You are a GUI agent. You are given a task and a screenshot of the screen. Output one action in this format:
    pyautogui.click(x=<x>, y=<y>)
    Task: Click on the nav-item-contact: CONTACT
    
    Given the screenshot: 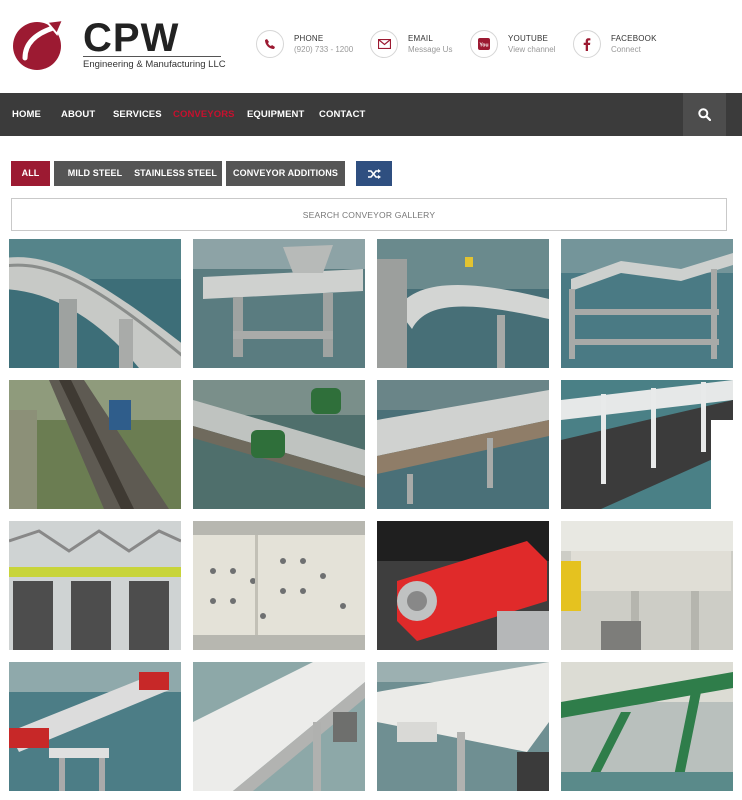 What is the action you would take?
    pyautogui.click(x=342, y=114)
    